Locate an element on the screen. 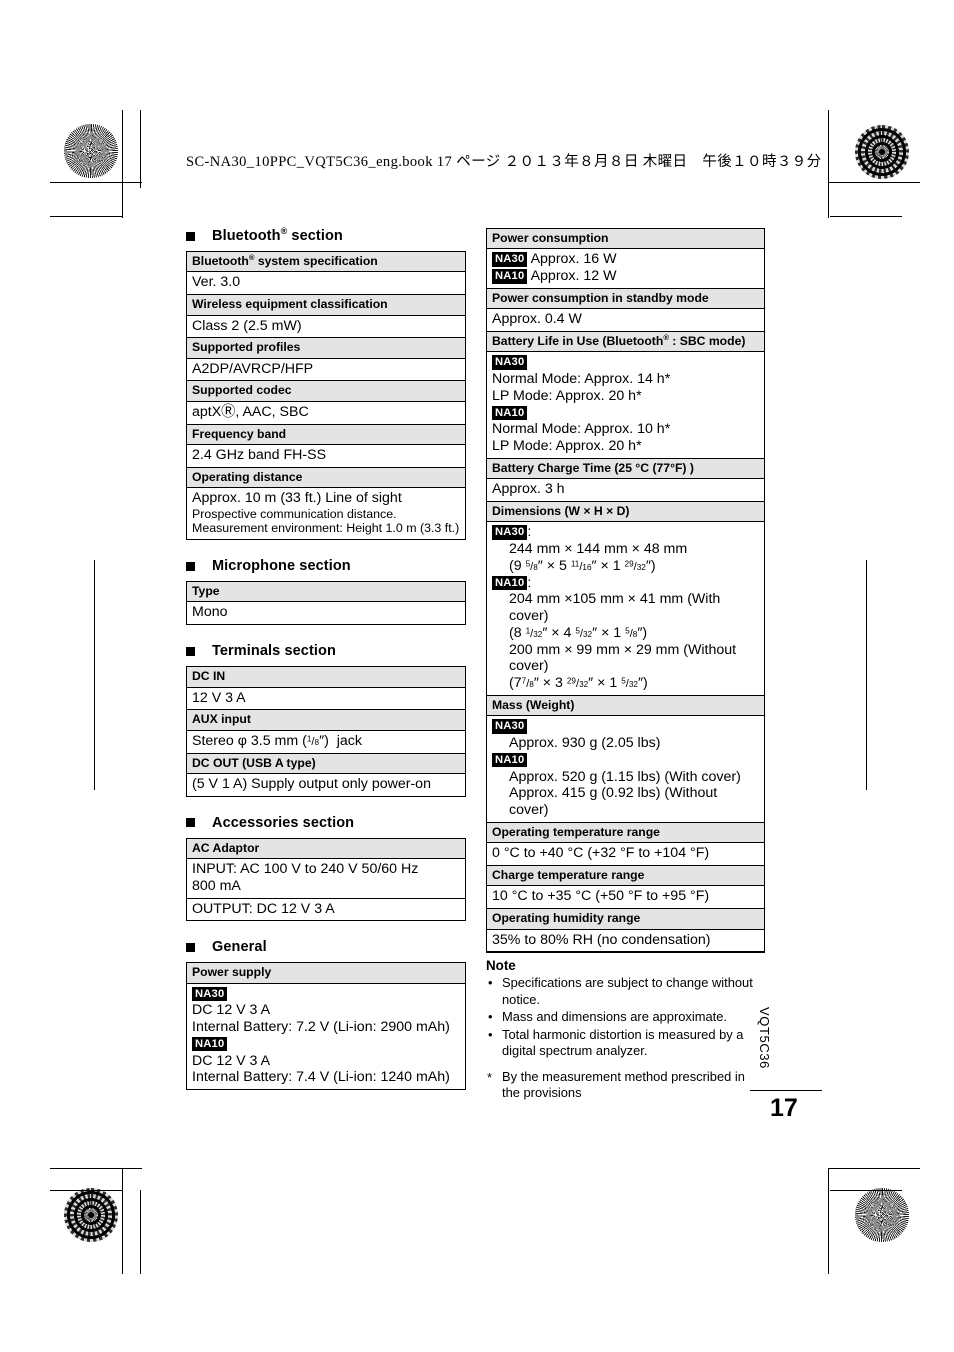 The width and height of the screenshot is (954, 1352). section-heading-terminals: Terminals section is located at coordinates (326, 651).